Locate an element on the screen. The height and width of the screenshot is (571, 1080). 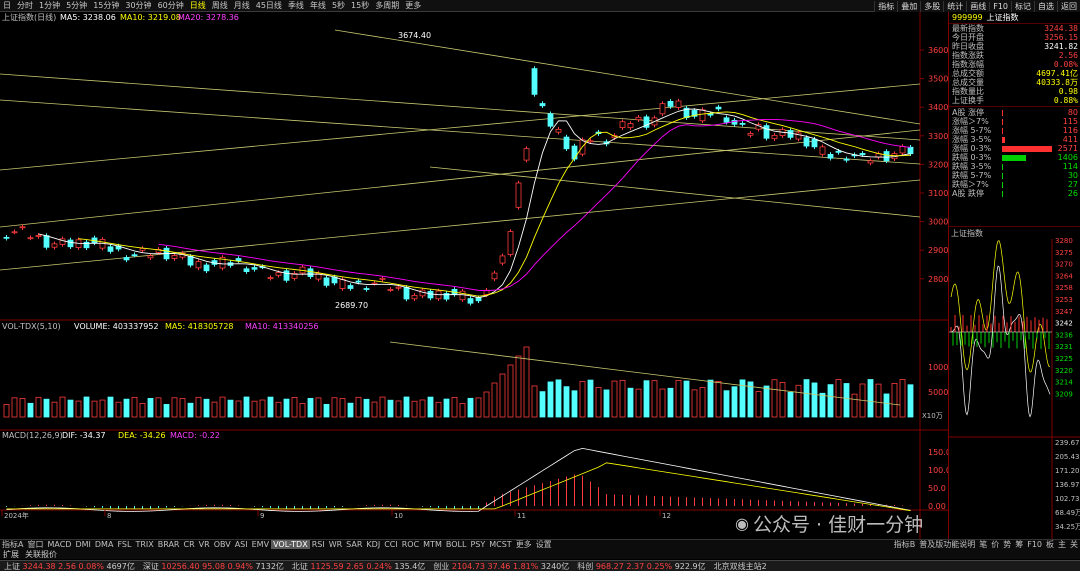
tool-button-8: 返回 is located at coordinates (1068, 6).